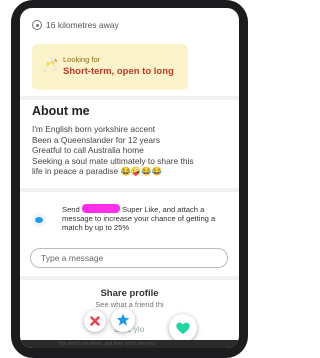 Image resolution: width=320 pixels, height=358 pixels. What do you see at coordinates (82, 25) in the screenshot?
I see `distance-text: 16 kilometres away` at bounding box center [82, 25].